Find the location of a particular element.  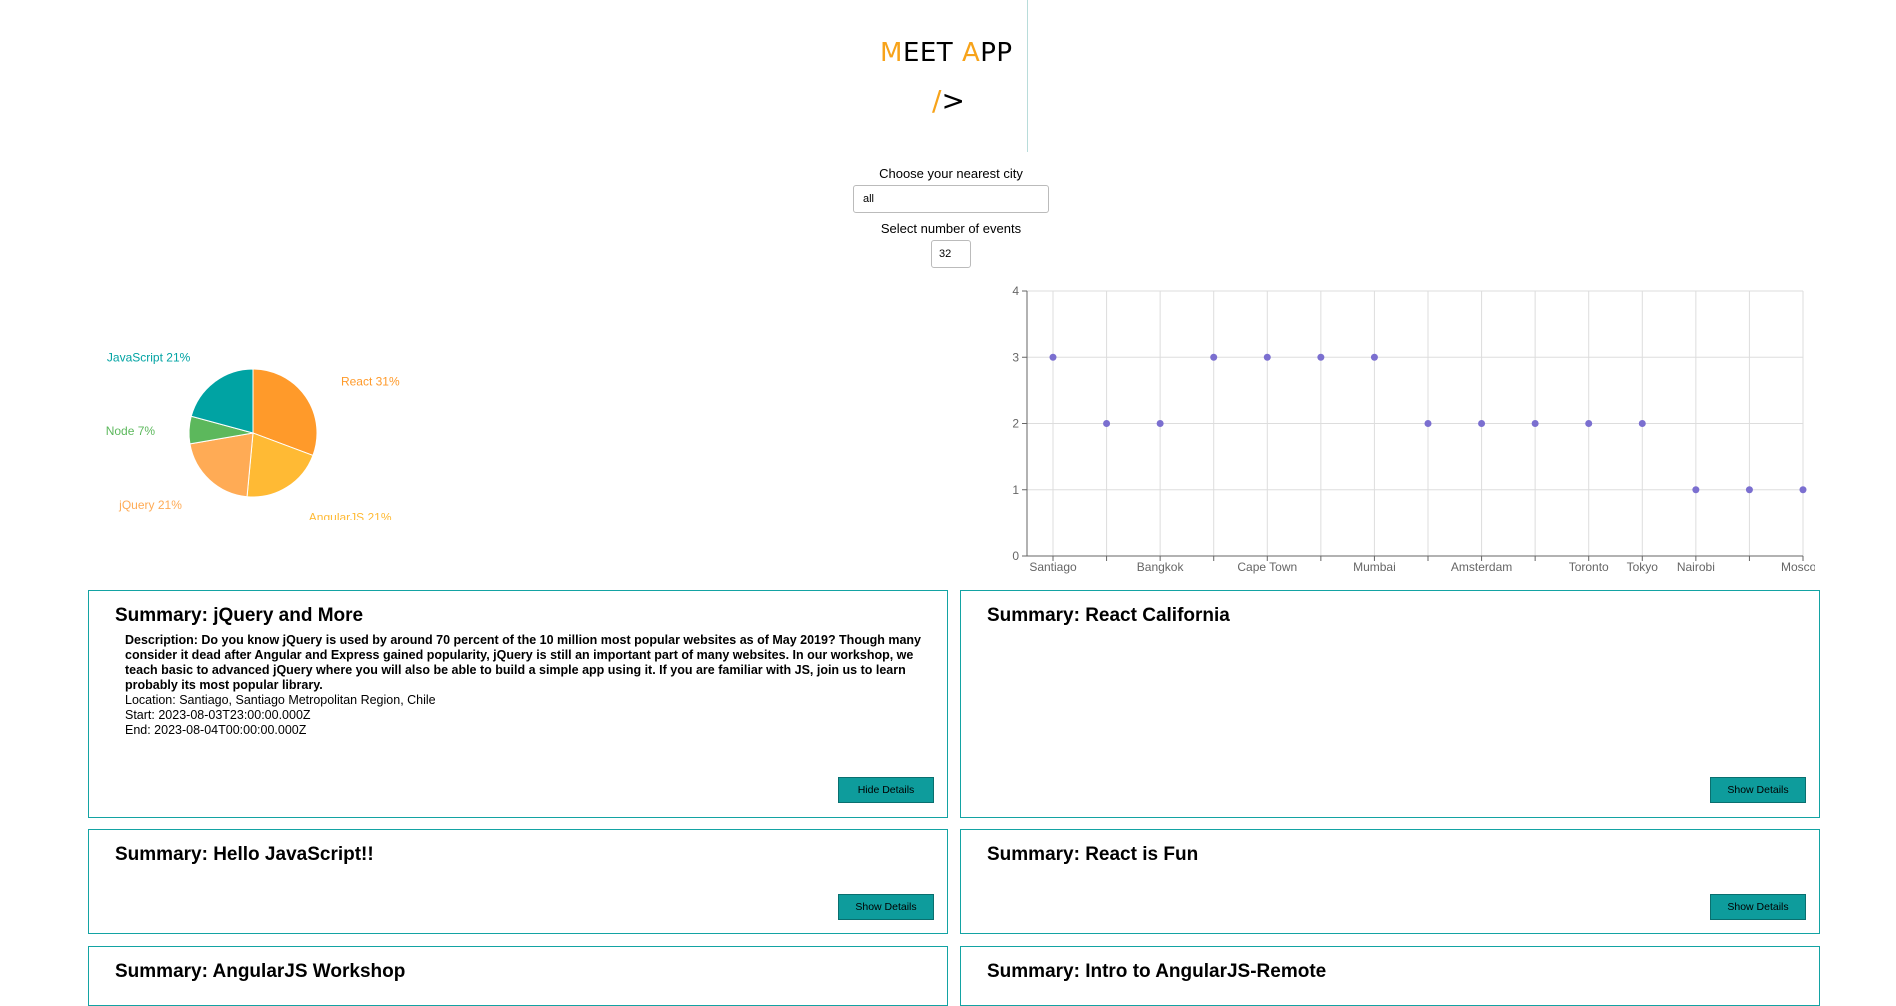

pie-label: Node 7% is located at coordinates (131, 431).